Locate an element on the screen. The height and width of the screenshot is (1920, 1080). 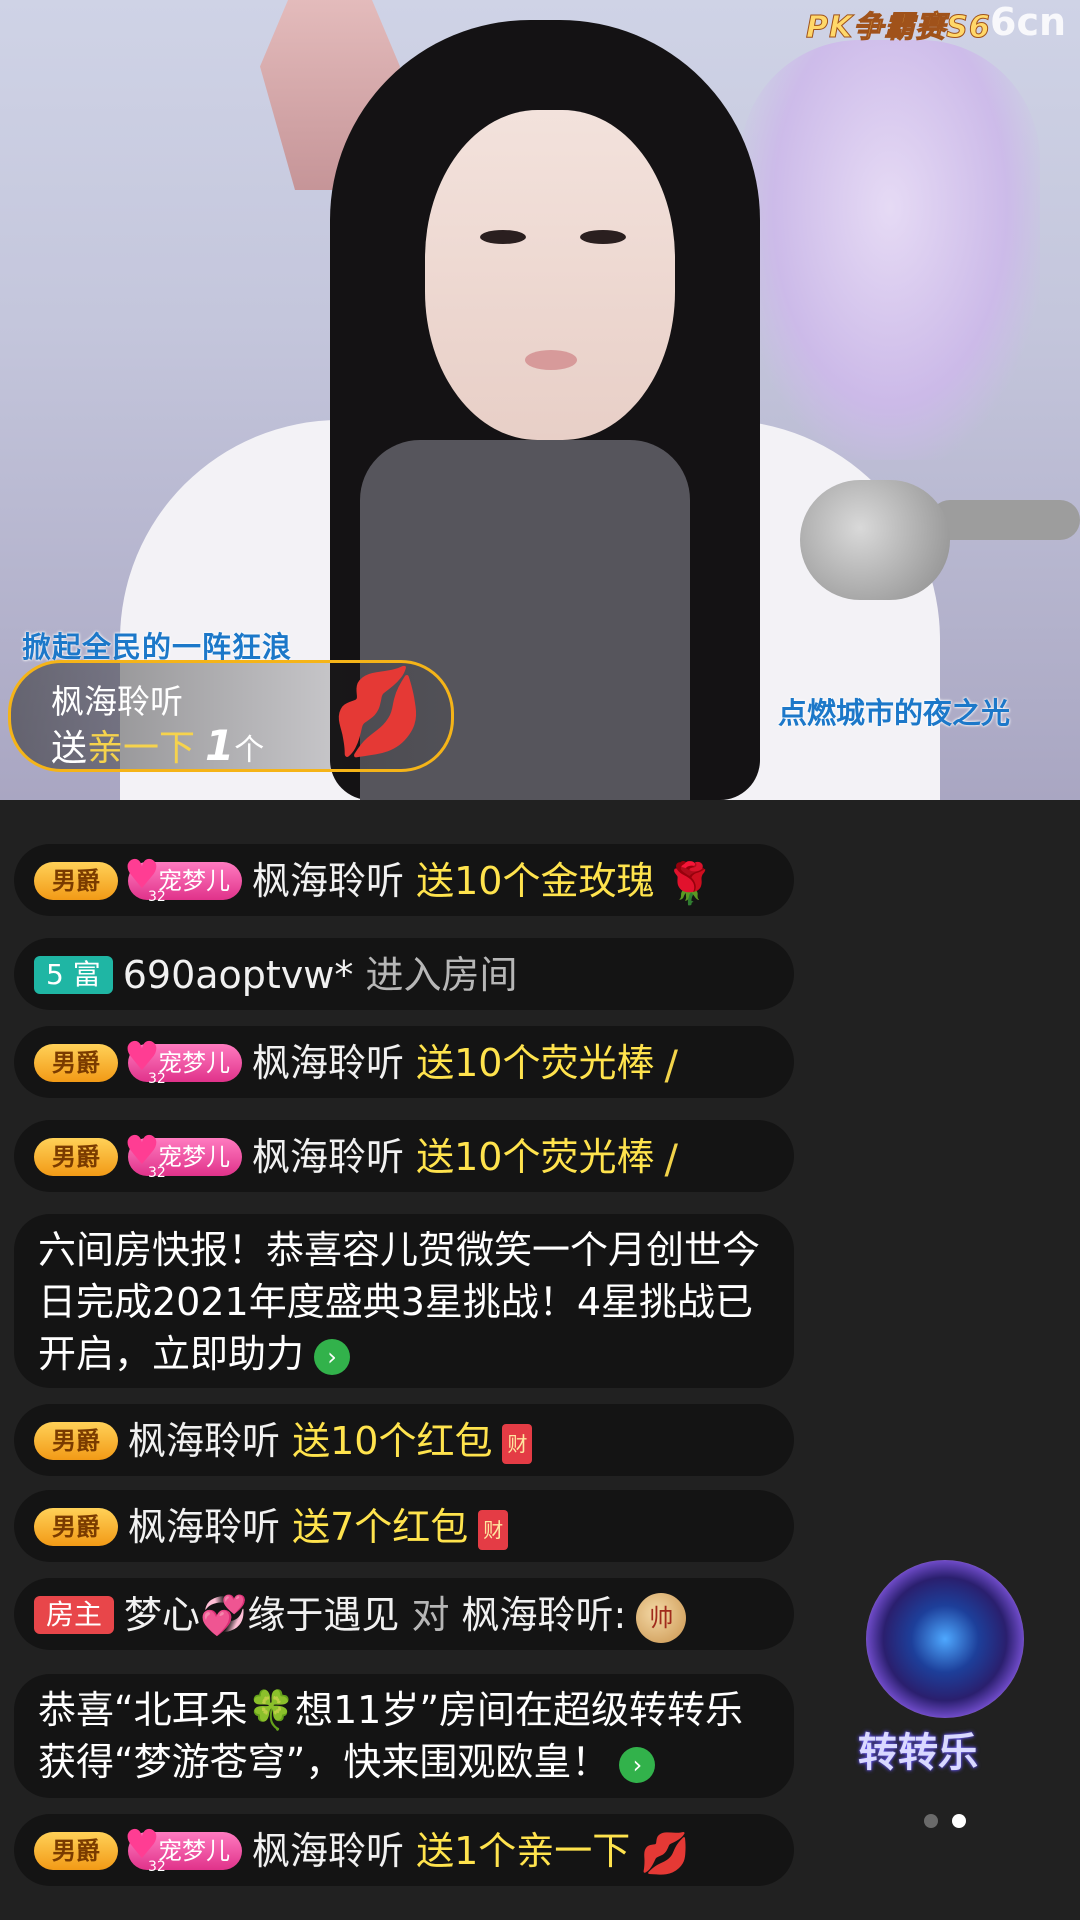
gift-unit: 个 is located at coordinates (249, 750).